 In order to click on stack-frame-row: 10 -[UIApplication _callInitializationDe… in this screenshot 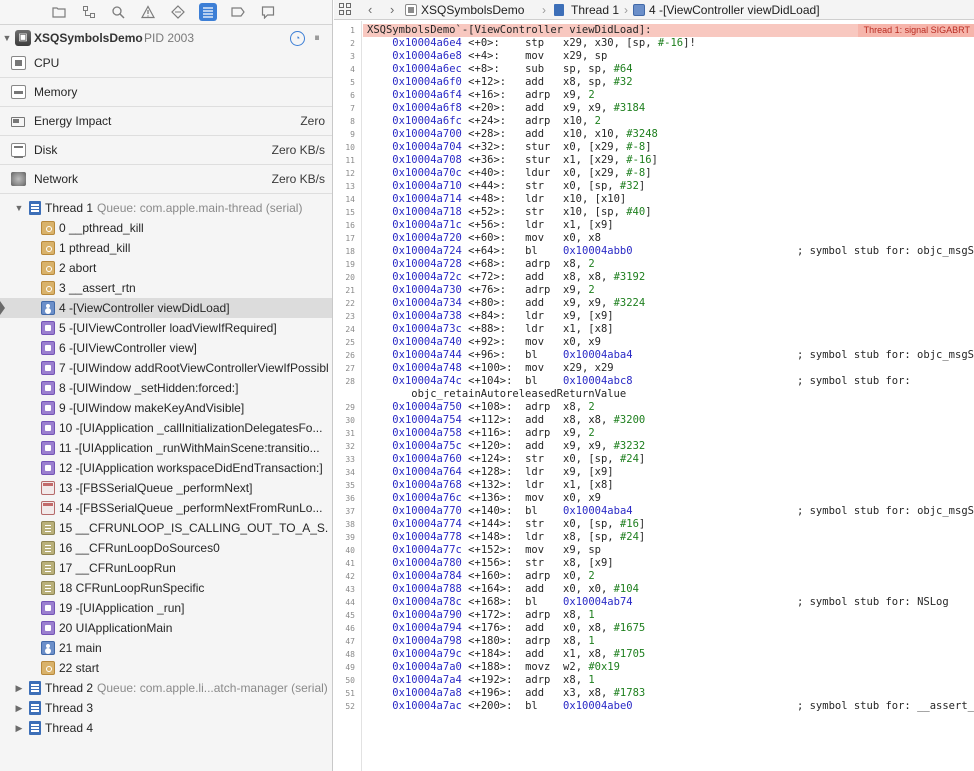, I will do `click(166, 428)`.